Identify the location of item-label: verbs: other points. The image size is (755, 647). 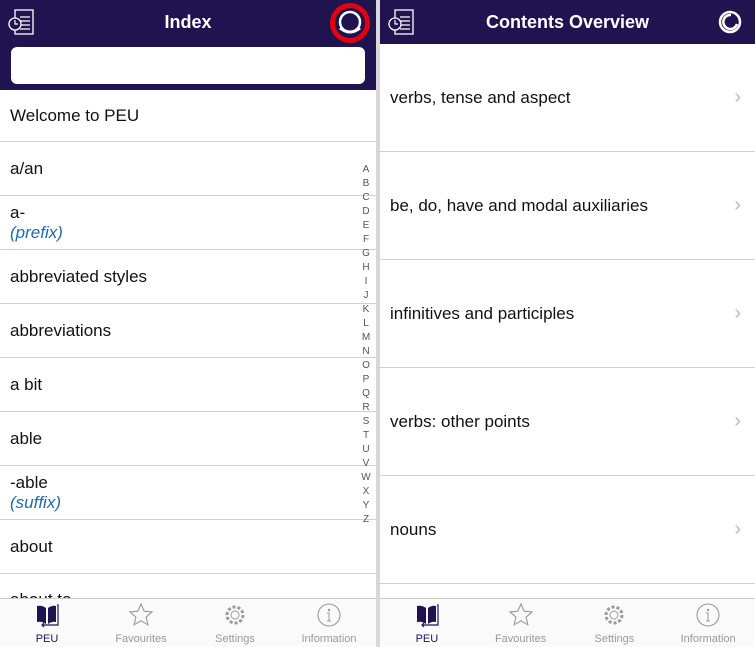
(460, 421).